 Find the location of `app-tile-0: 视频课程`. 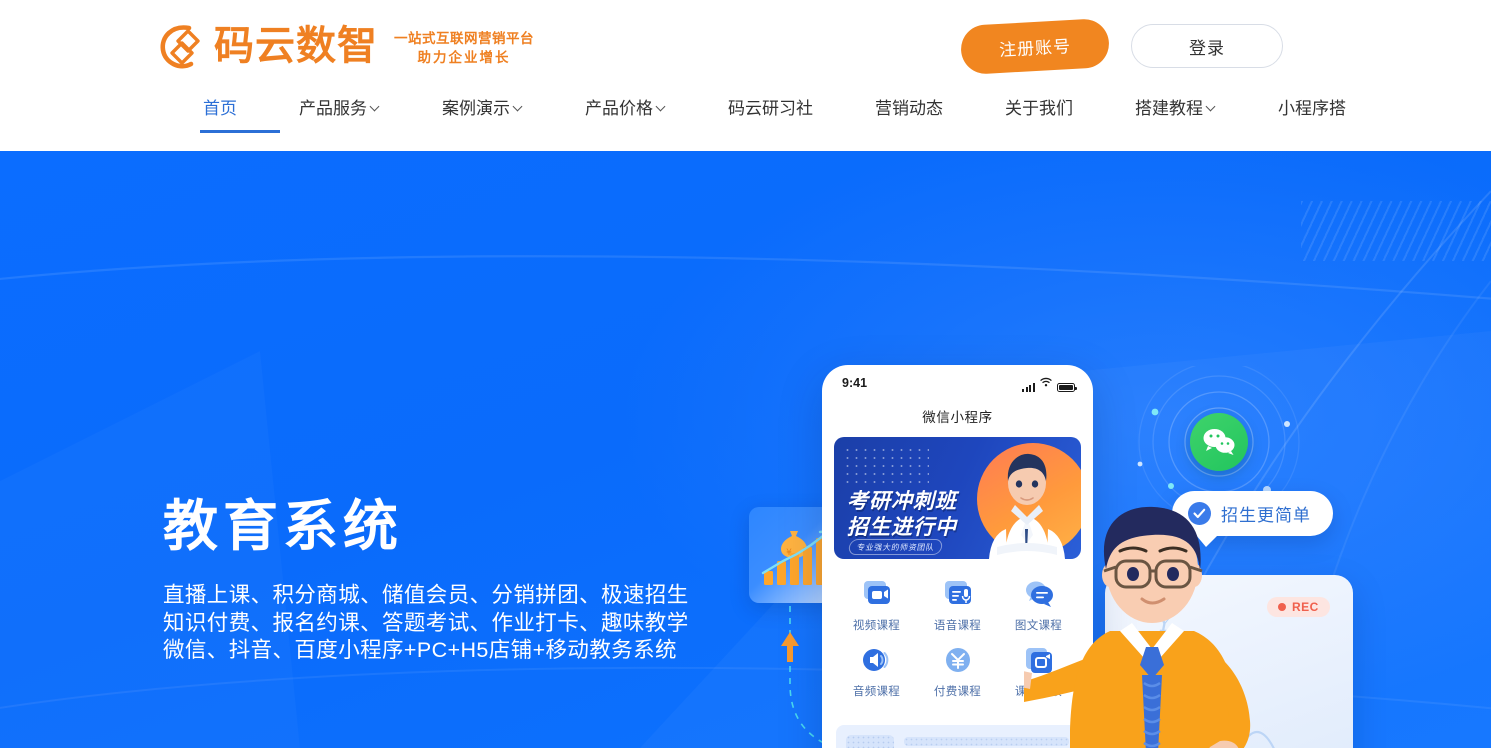

app-tile-0: 视频课程 is located at coordinates (876, 605).